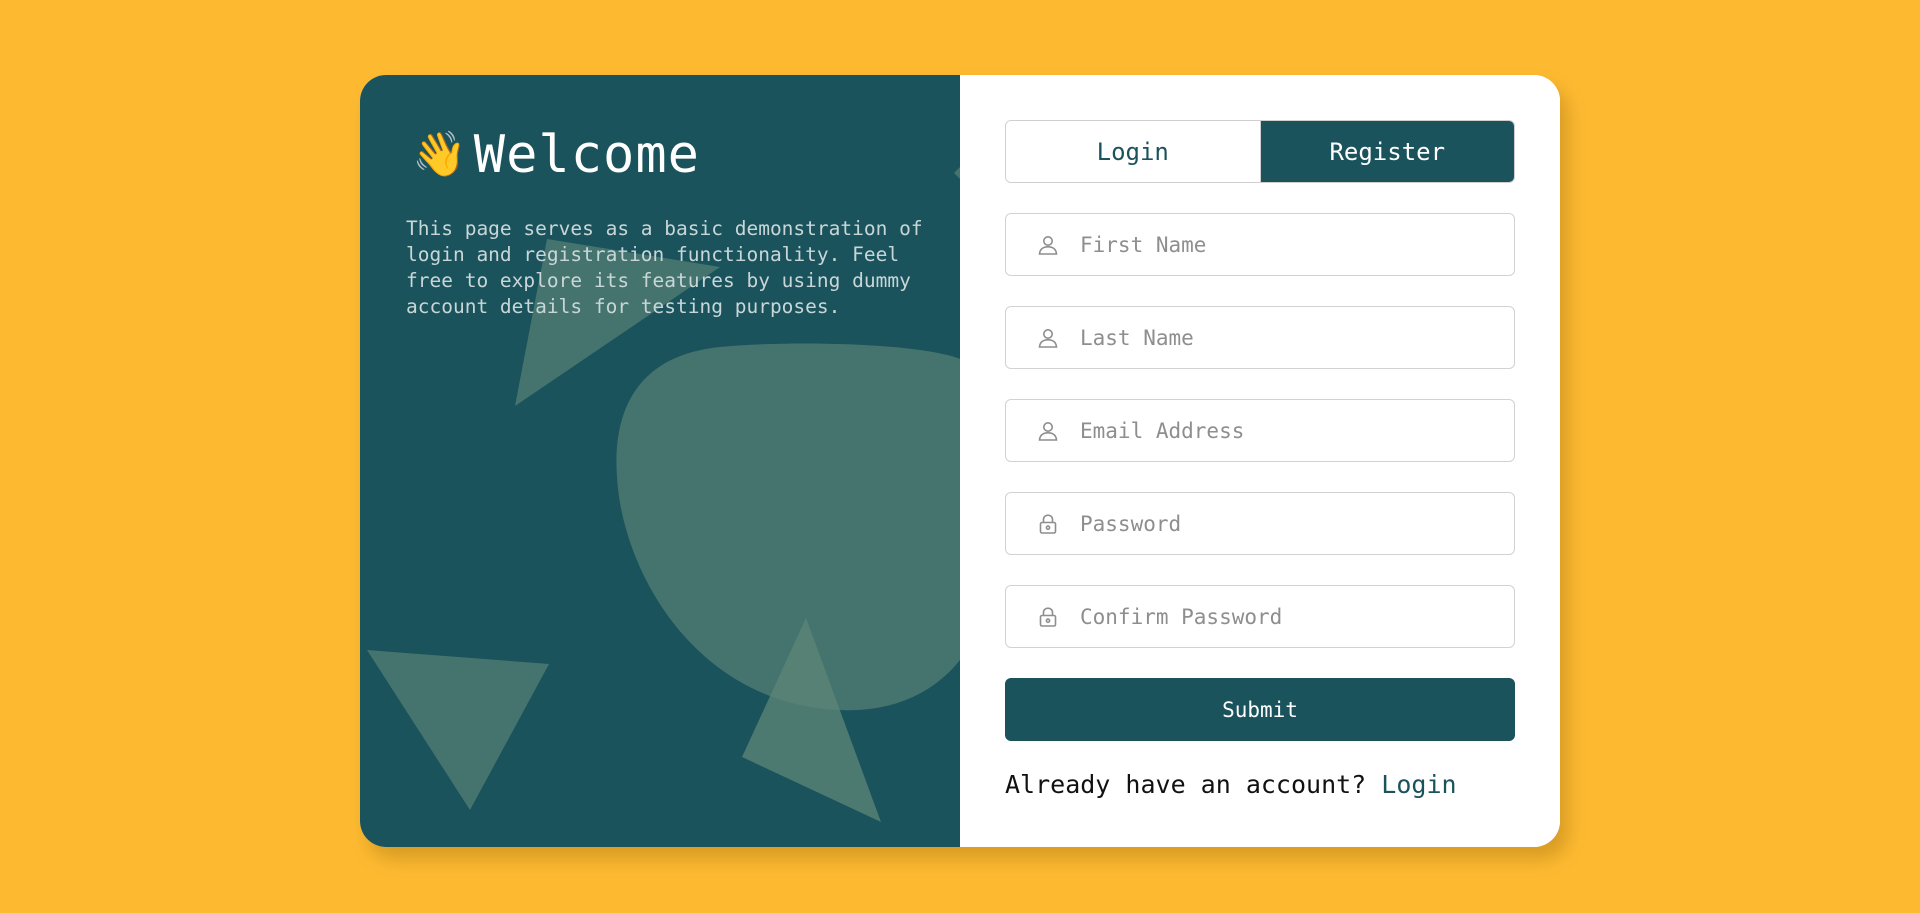  What do you see at coordinates (1387, 151) in the screenshot?
I see `tab-register: Register` at bounding box center [1387, 151].